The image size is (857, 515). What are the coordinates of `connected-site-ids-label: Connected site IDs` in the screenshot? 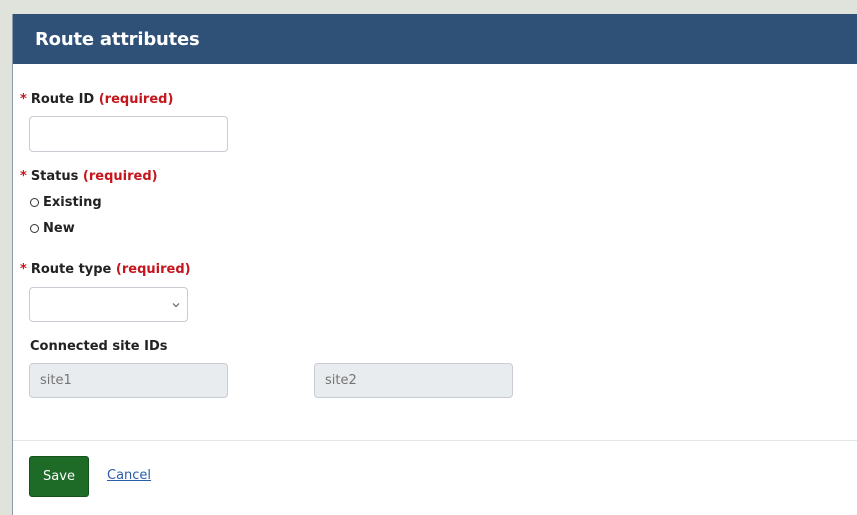 It's located at (99, 346).